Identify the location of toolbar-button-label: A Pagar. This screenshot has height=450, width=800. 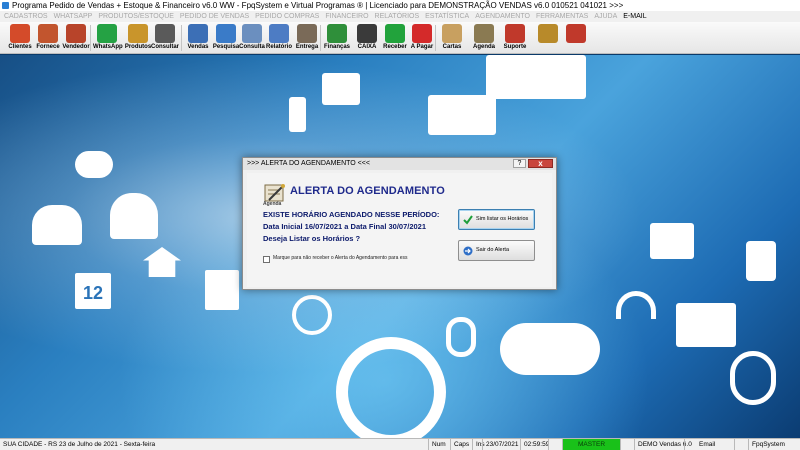
(422, 47).